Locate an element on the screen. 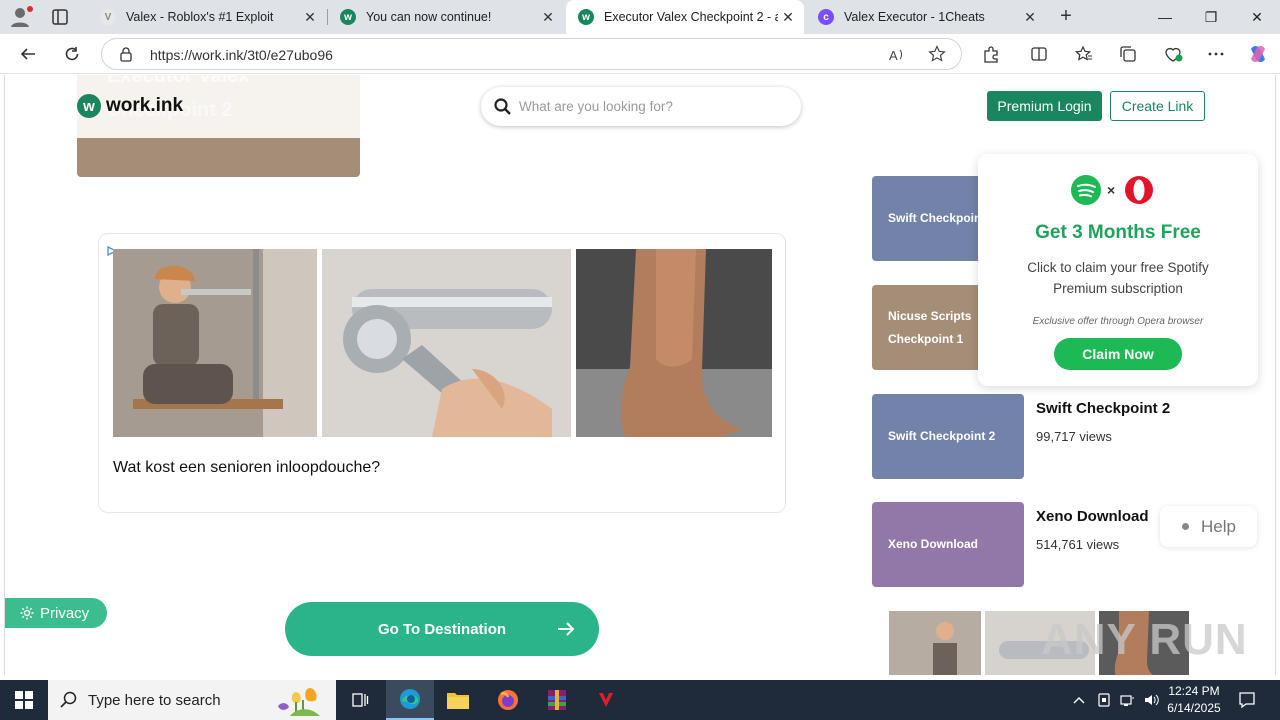  help-button: Help is located at coordinates (1208, 526).